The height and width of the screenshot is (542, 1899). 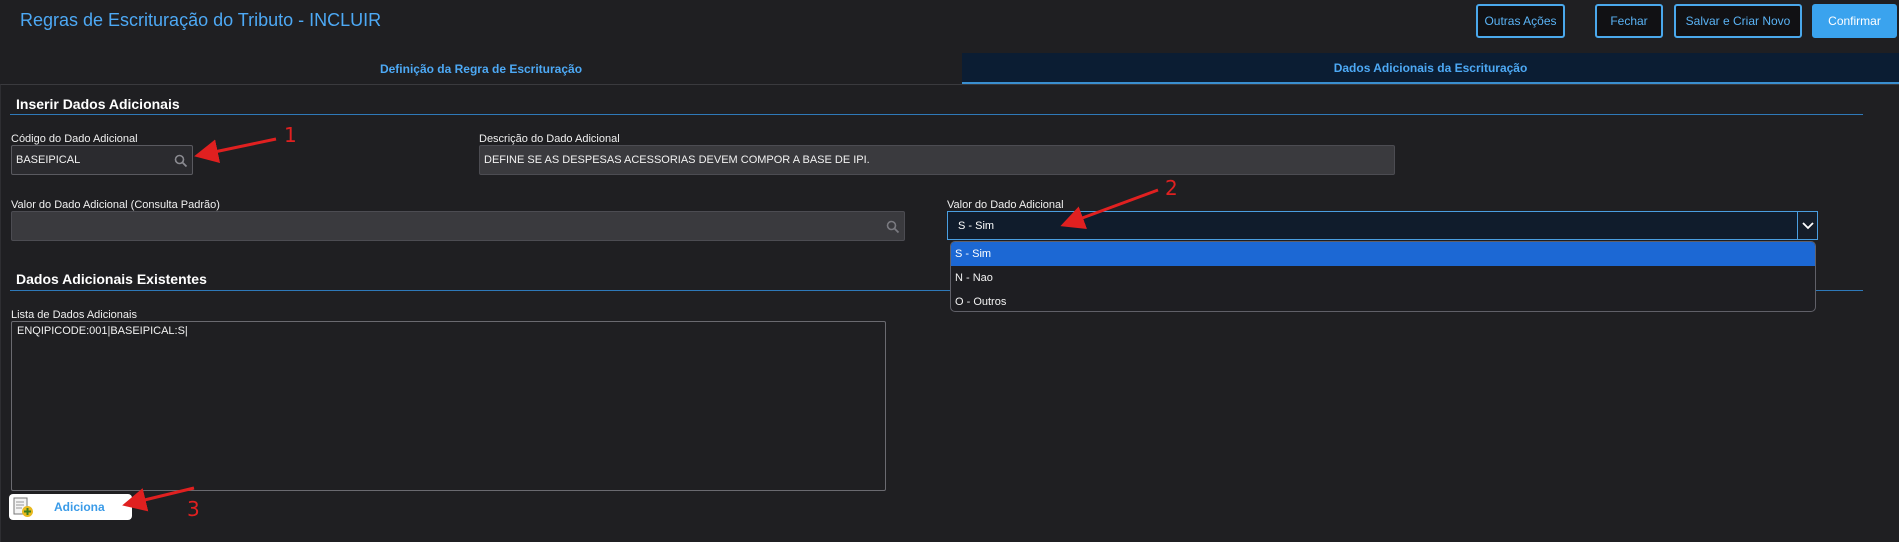 What do you see at coordinates (549, 139) in the screenshot?
I see `description-label: Descrição do Dado Adicional` at bounding box center [549, 139].